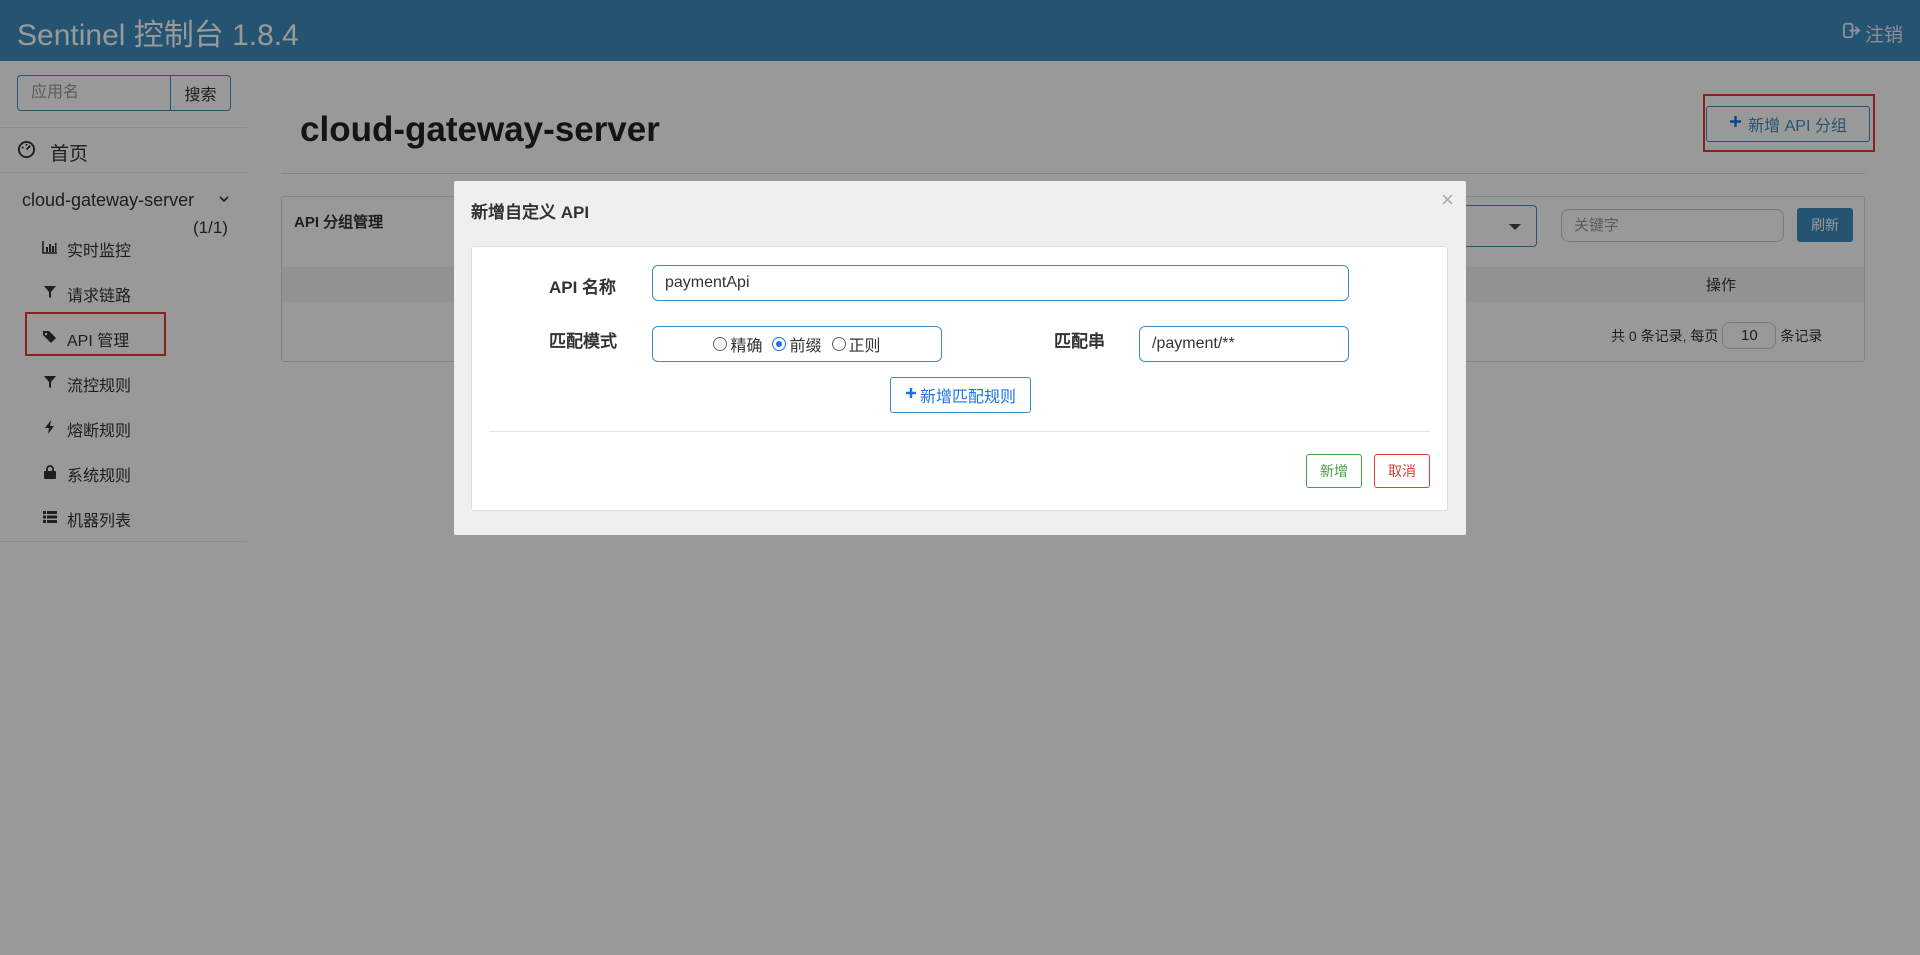  Describe the element at coordinates (1402, 471) in the screenshot. I see `cancel-button: 取消` at that location.